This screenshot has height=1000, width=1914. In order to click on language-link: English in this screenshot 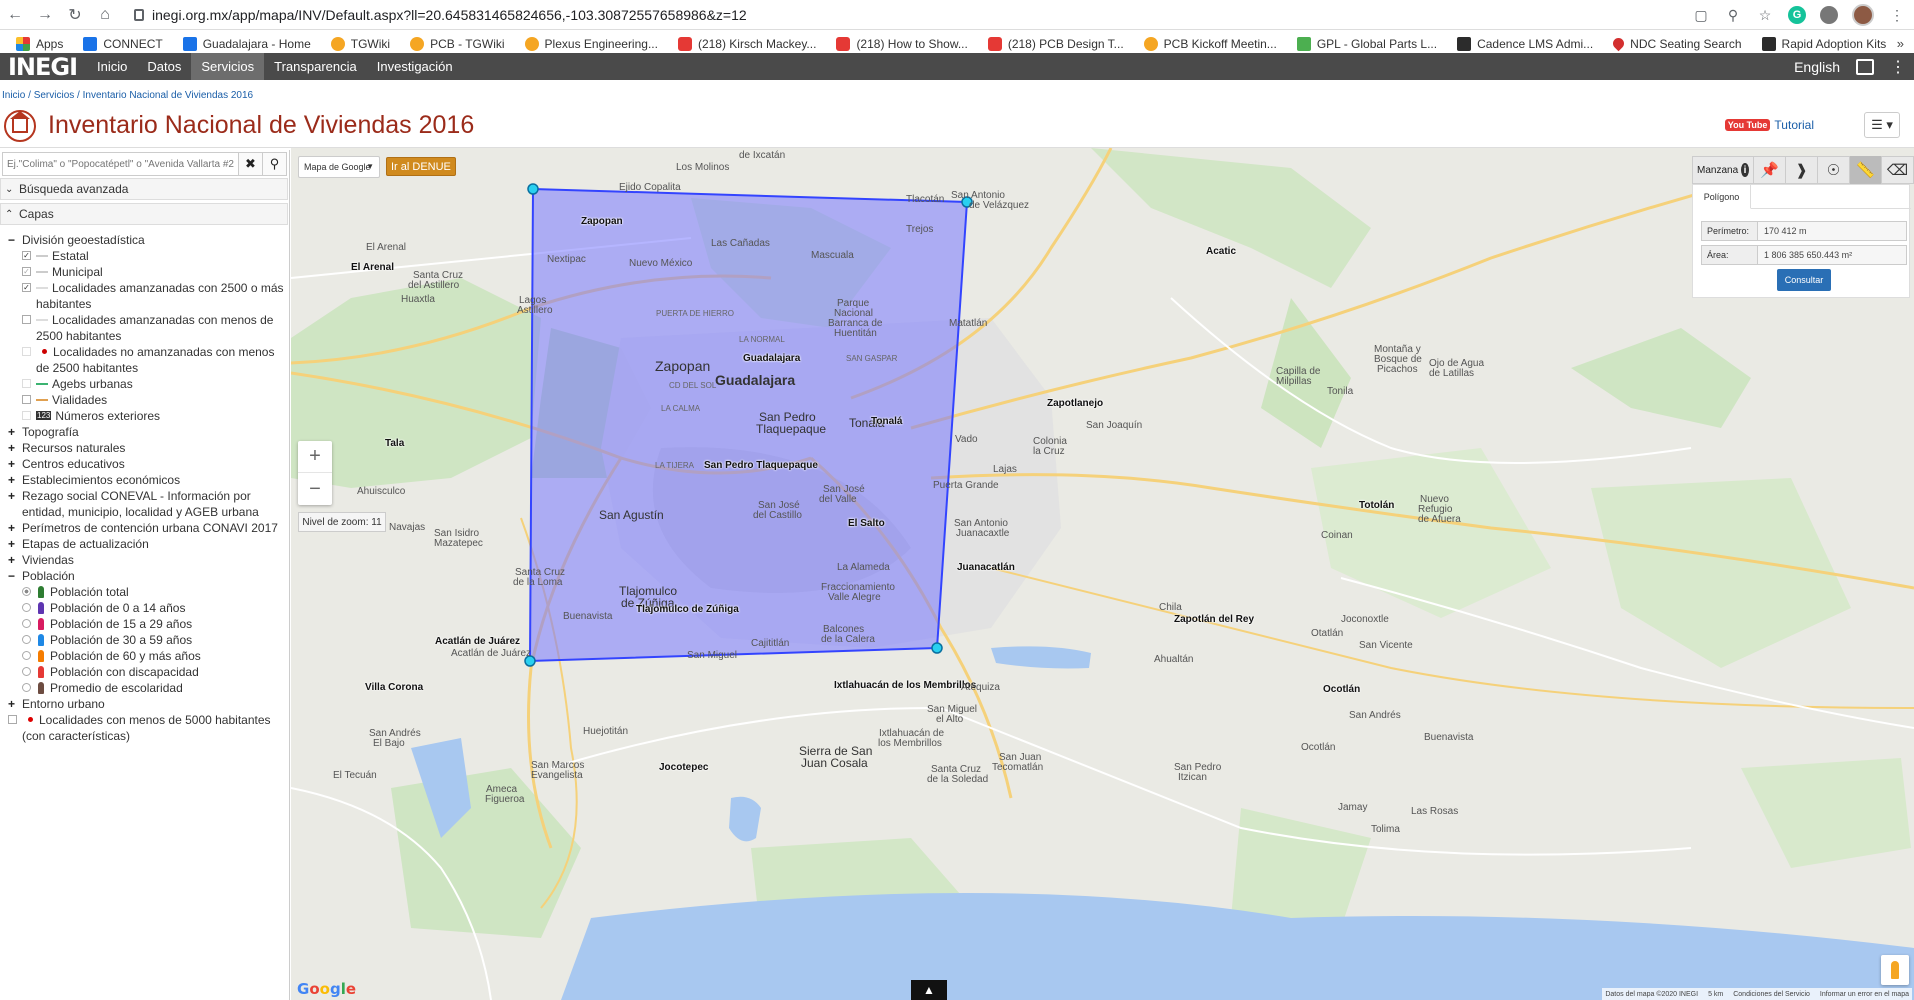, I will do `click(1817, 67)`.